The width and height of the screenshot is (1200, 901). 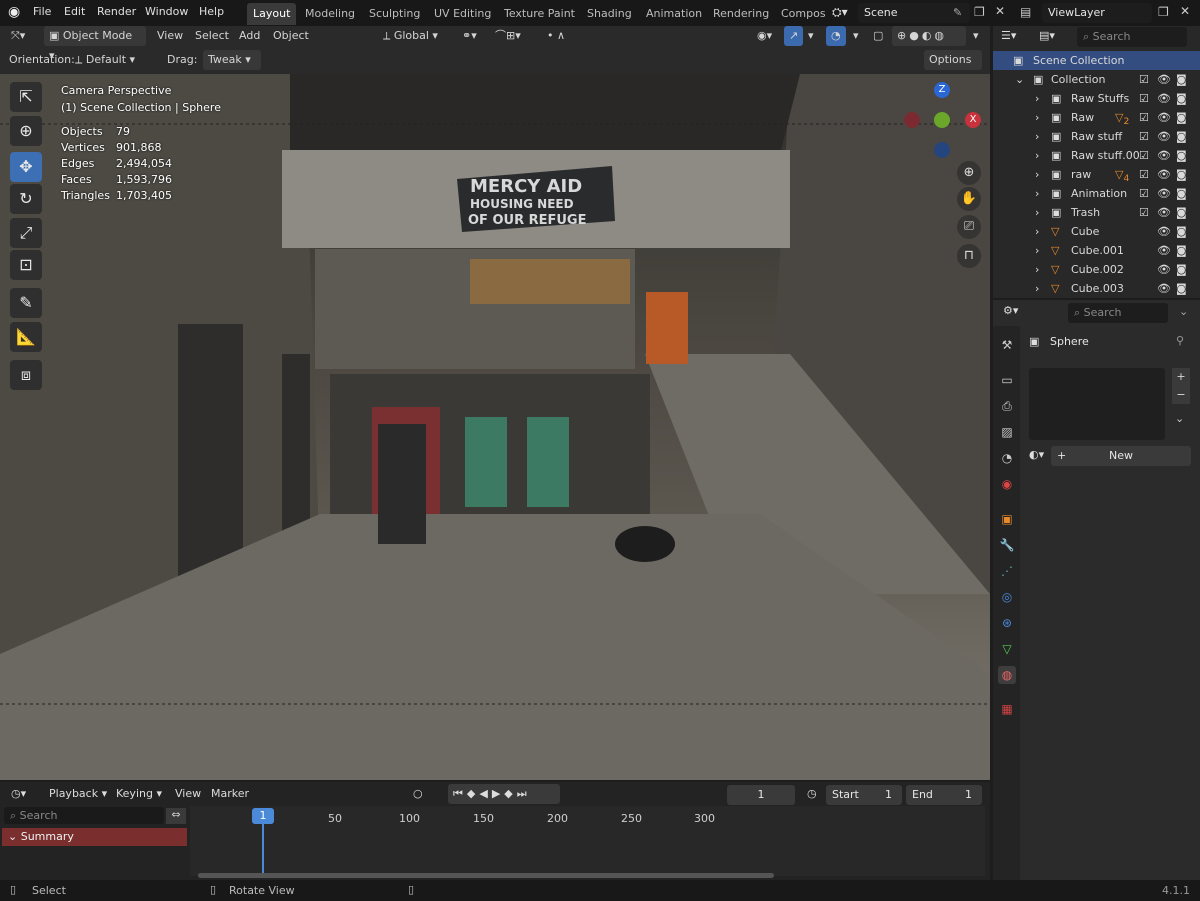 I want to click on texture-tab-icon: ▦, so click(x=1007, y=709).